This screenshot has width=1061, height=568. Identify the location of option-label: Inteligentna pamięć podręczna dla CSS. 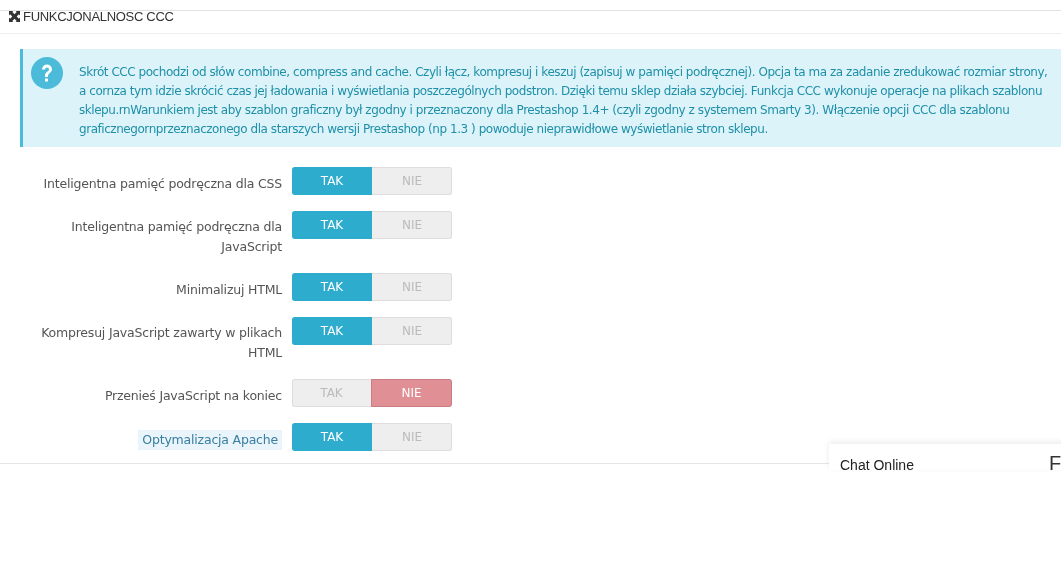
(162, 184).